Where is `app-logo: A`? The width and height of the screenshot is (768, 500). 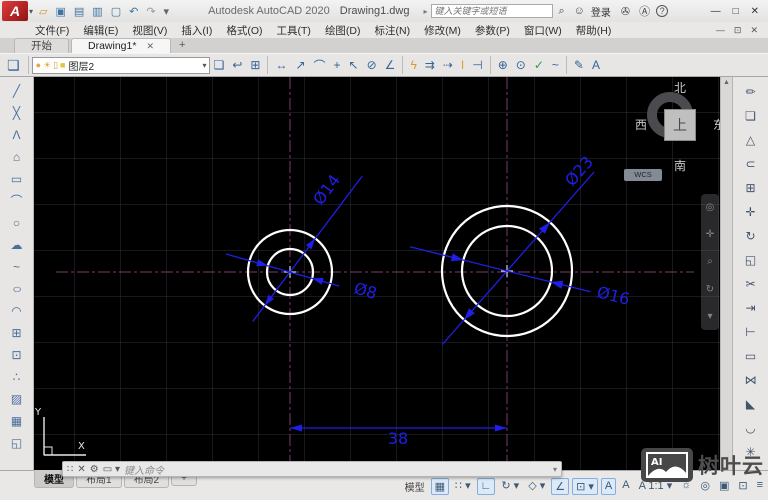 app-logo: A is located at coordinates (15, 11).